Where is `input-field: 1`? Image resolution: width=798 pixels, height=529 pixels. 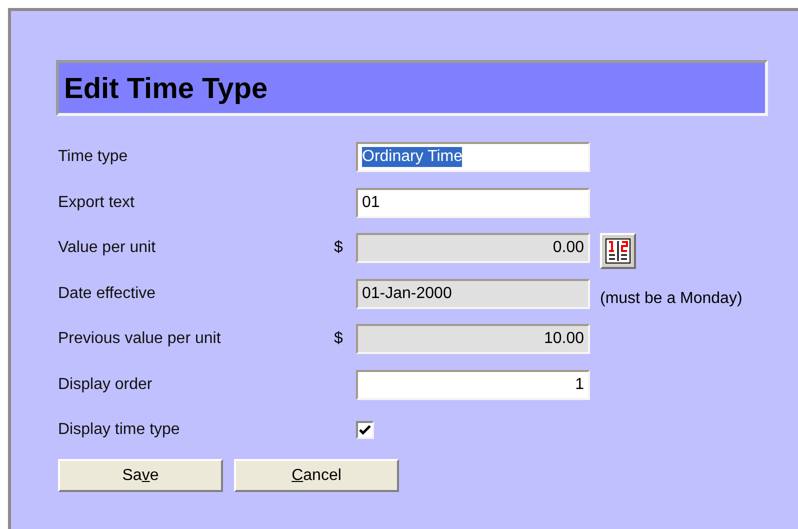 input-field: 1 is located at coordinates (473, 385).